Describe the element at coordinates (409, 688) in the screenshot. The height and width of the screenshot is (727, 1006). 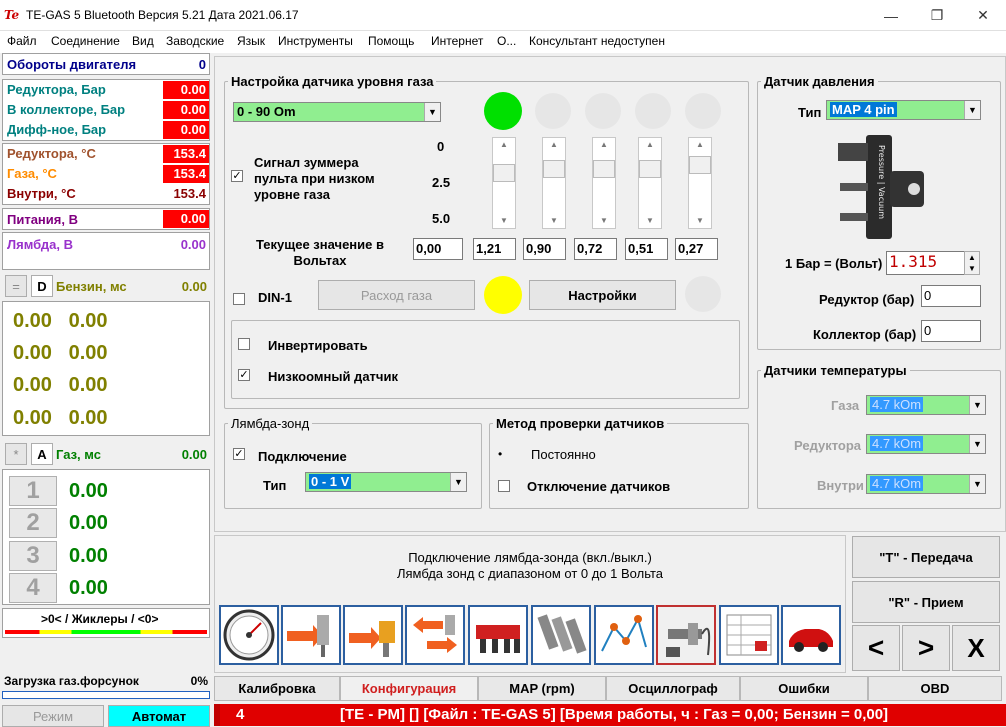
I see `tab-configuration: Конфигурация` at that location.